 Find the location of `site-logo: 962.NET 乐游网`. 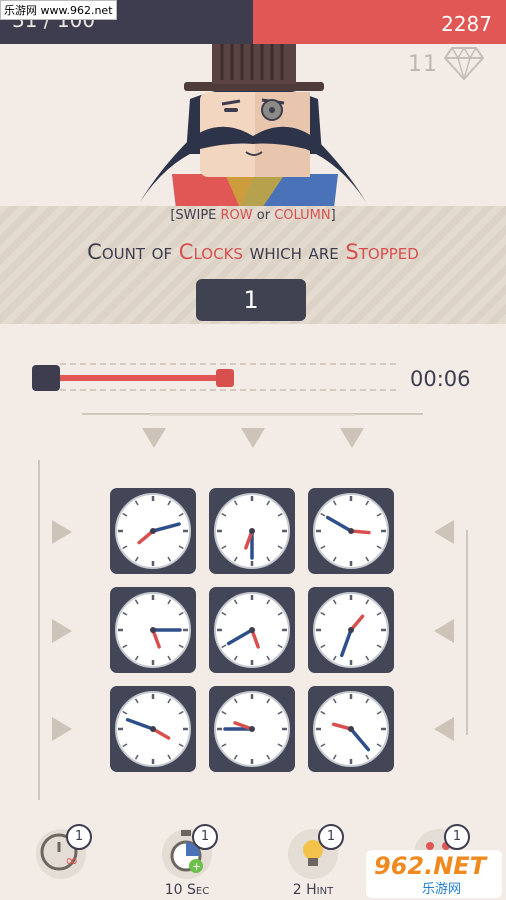

site-logo: 962.NET 乐游网 is located at coordinates (434, 874).